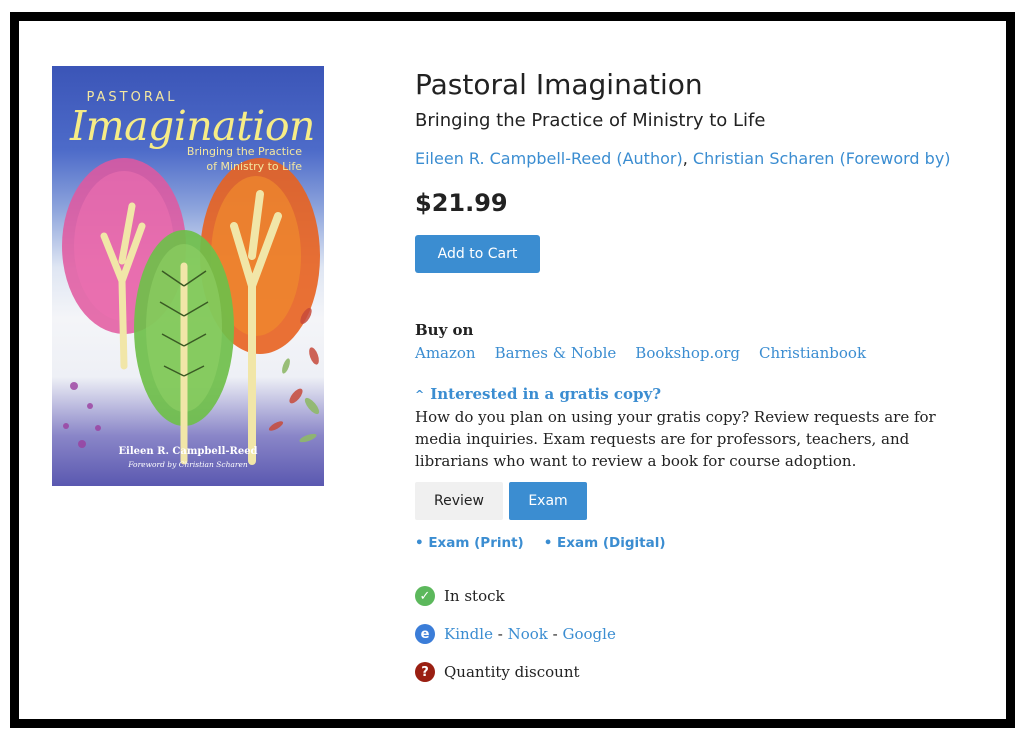 The height and width of the screenshot is (739, 1024). I want to click on ebook-link-google: Google, so click(589, 634).